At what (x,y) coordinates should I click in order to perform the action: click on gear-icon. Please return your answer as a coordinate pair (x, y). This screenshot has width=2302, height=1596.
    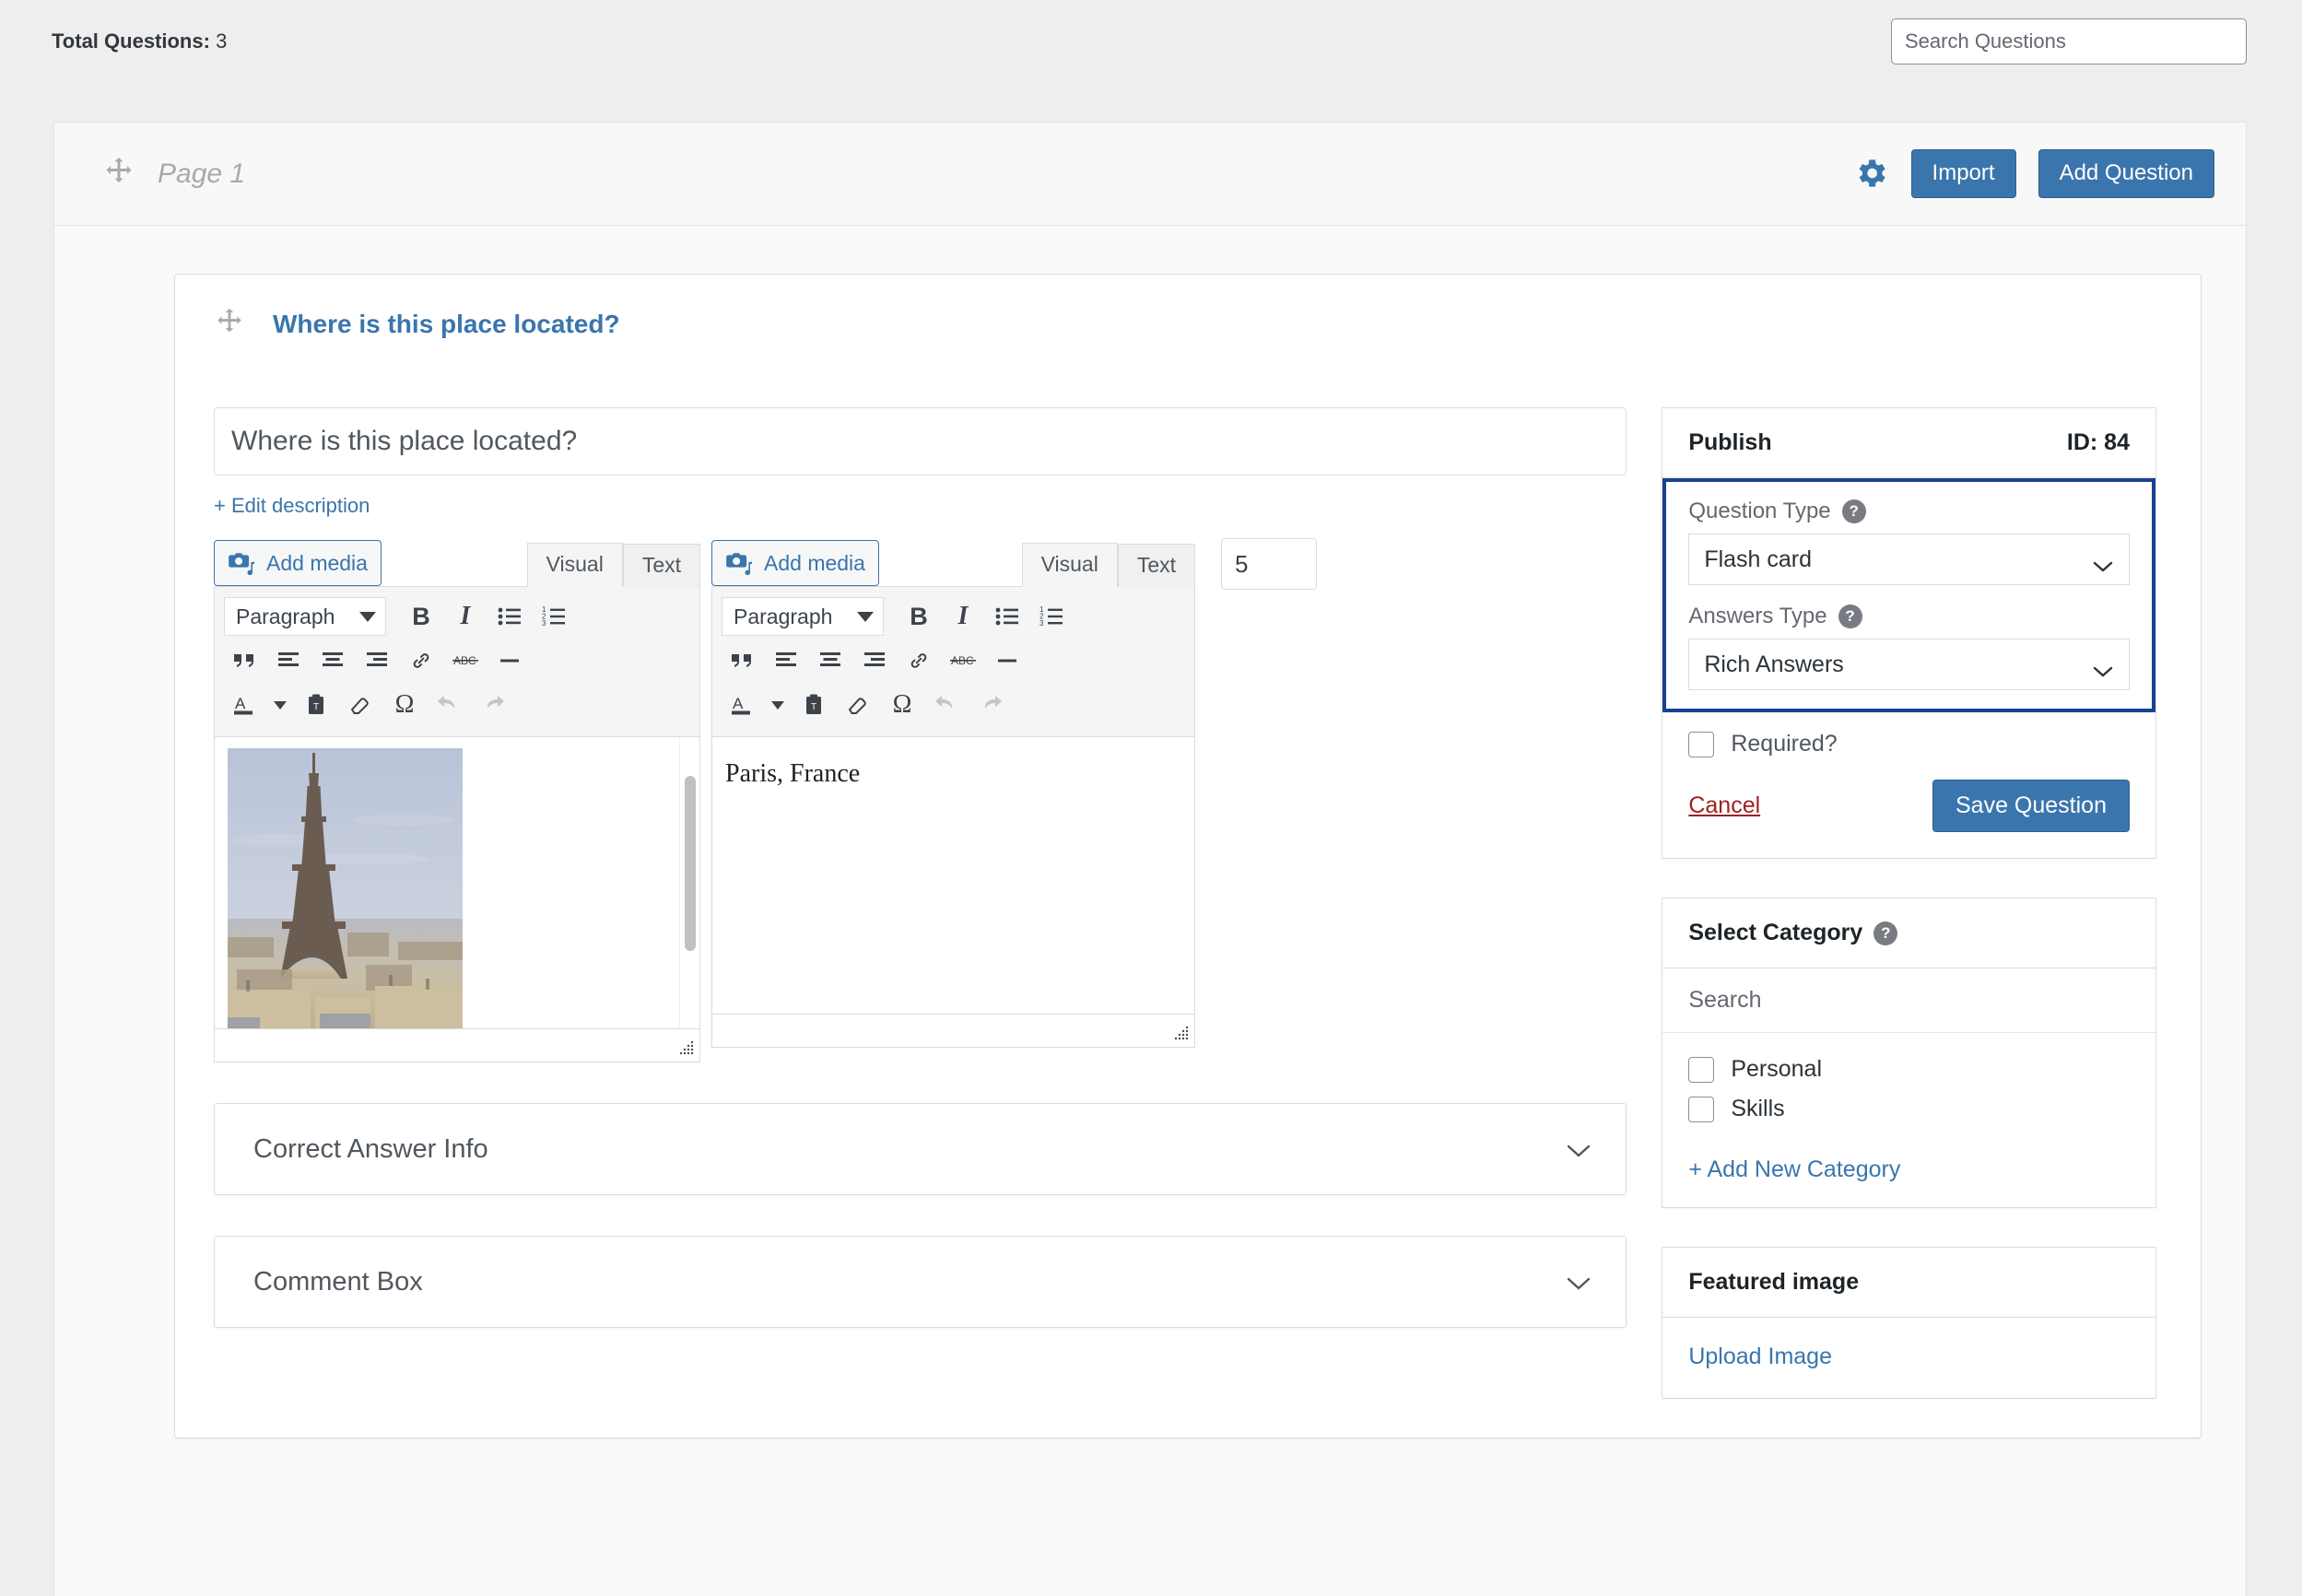
    Looking at the image, I should click on (1870, 173).